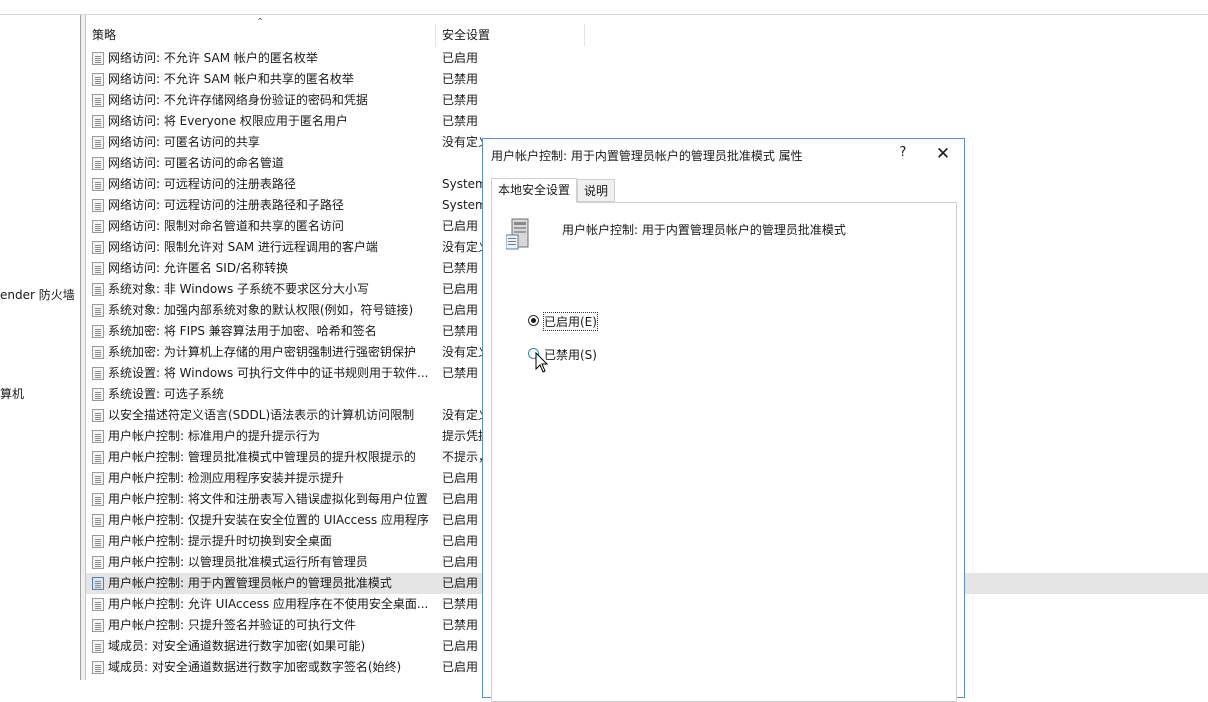  I want to click on table-row: 网络访问: 不允许 SAM 帐户和共享的匿名枚举 已禁用, so click(647, 79).